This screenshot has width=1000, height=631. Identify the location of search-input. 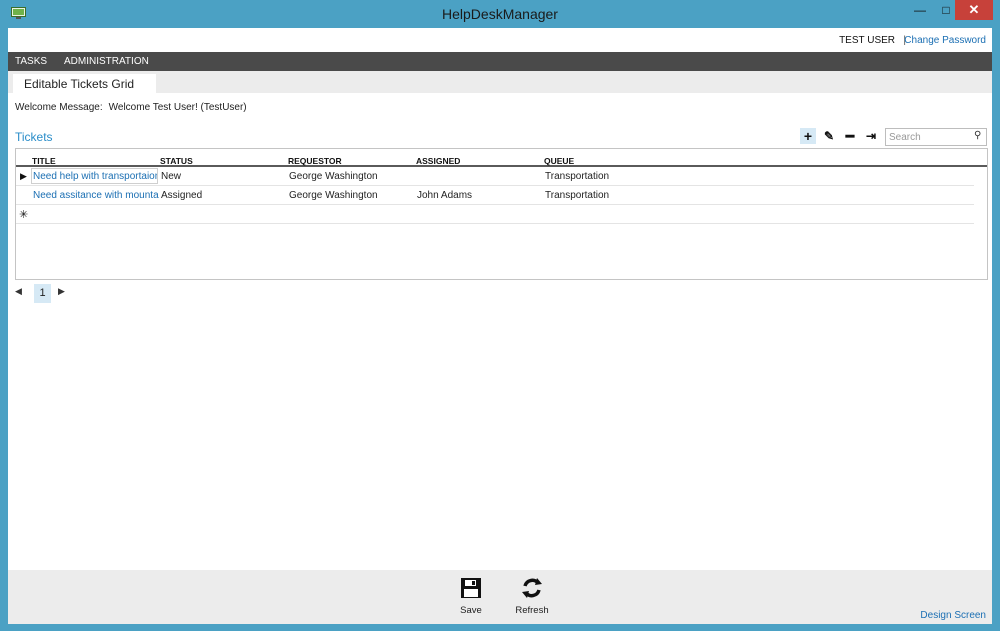
(936, 137).